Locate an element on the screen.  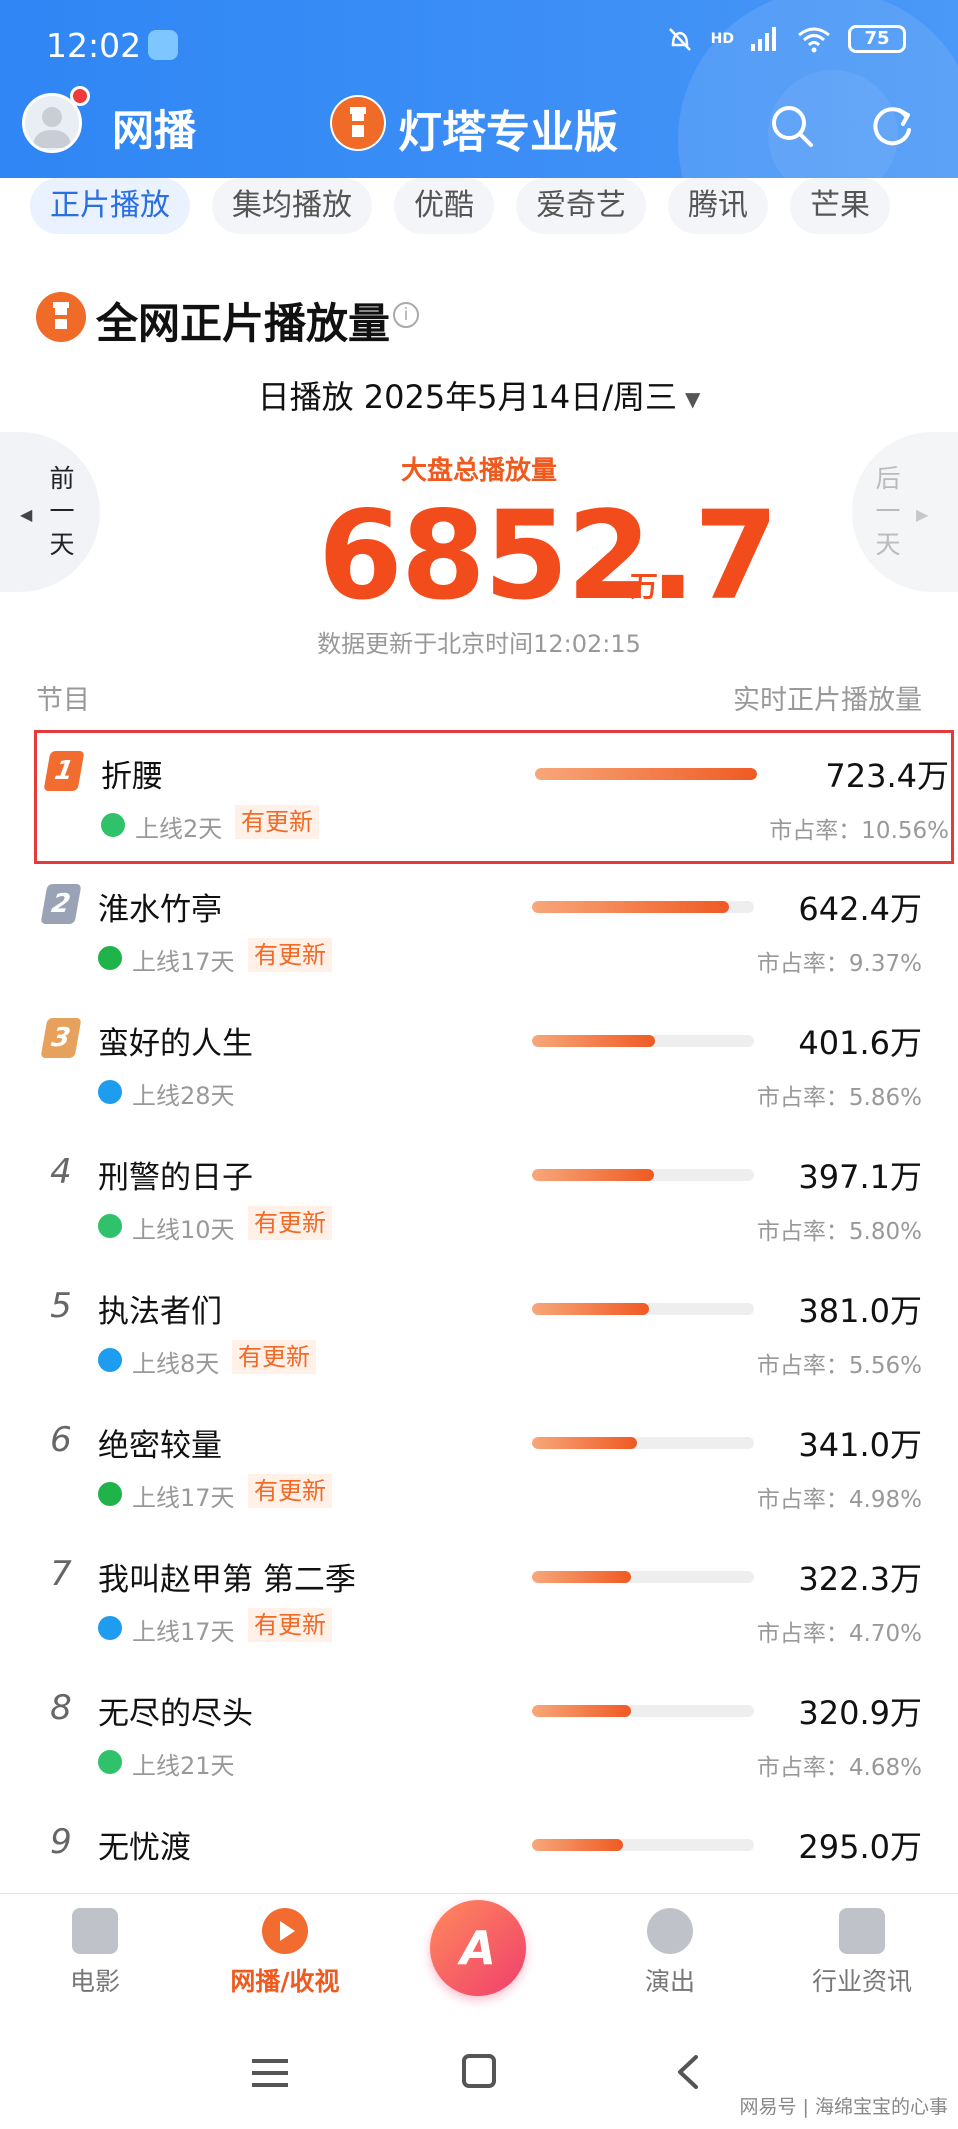
program-title: 绝密较量 is located at coordinates (160, 1446).